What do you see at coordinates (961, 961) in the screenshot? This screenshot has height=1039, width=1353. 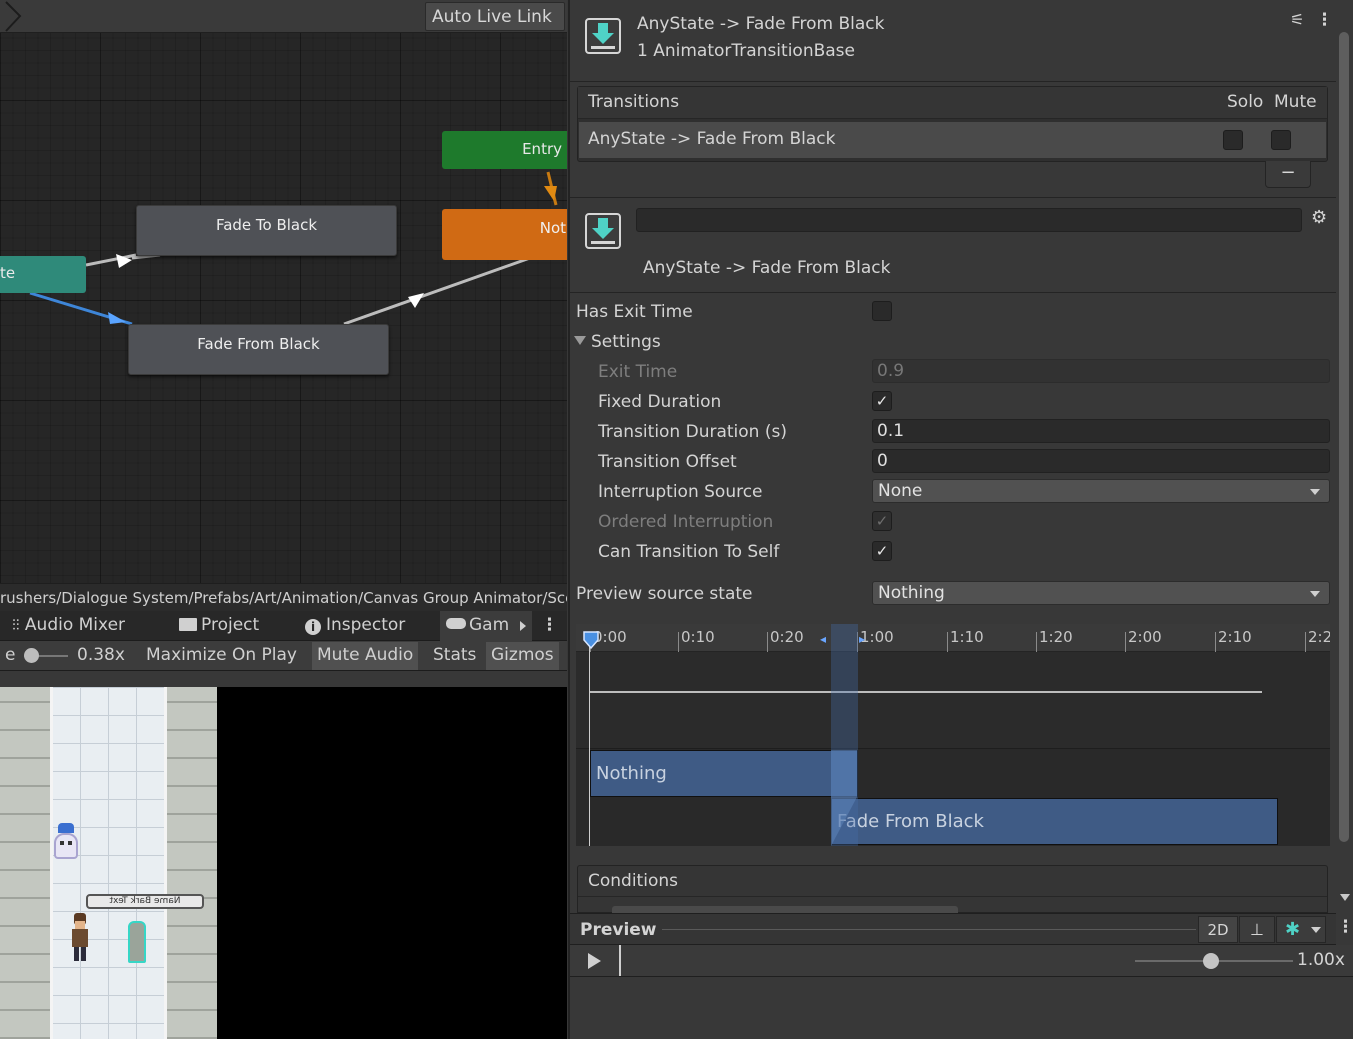 I see `preview-playback-row: 1.00x` at bounding box center [961, 961].